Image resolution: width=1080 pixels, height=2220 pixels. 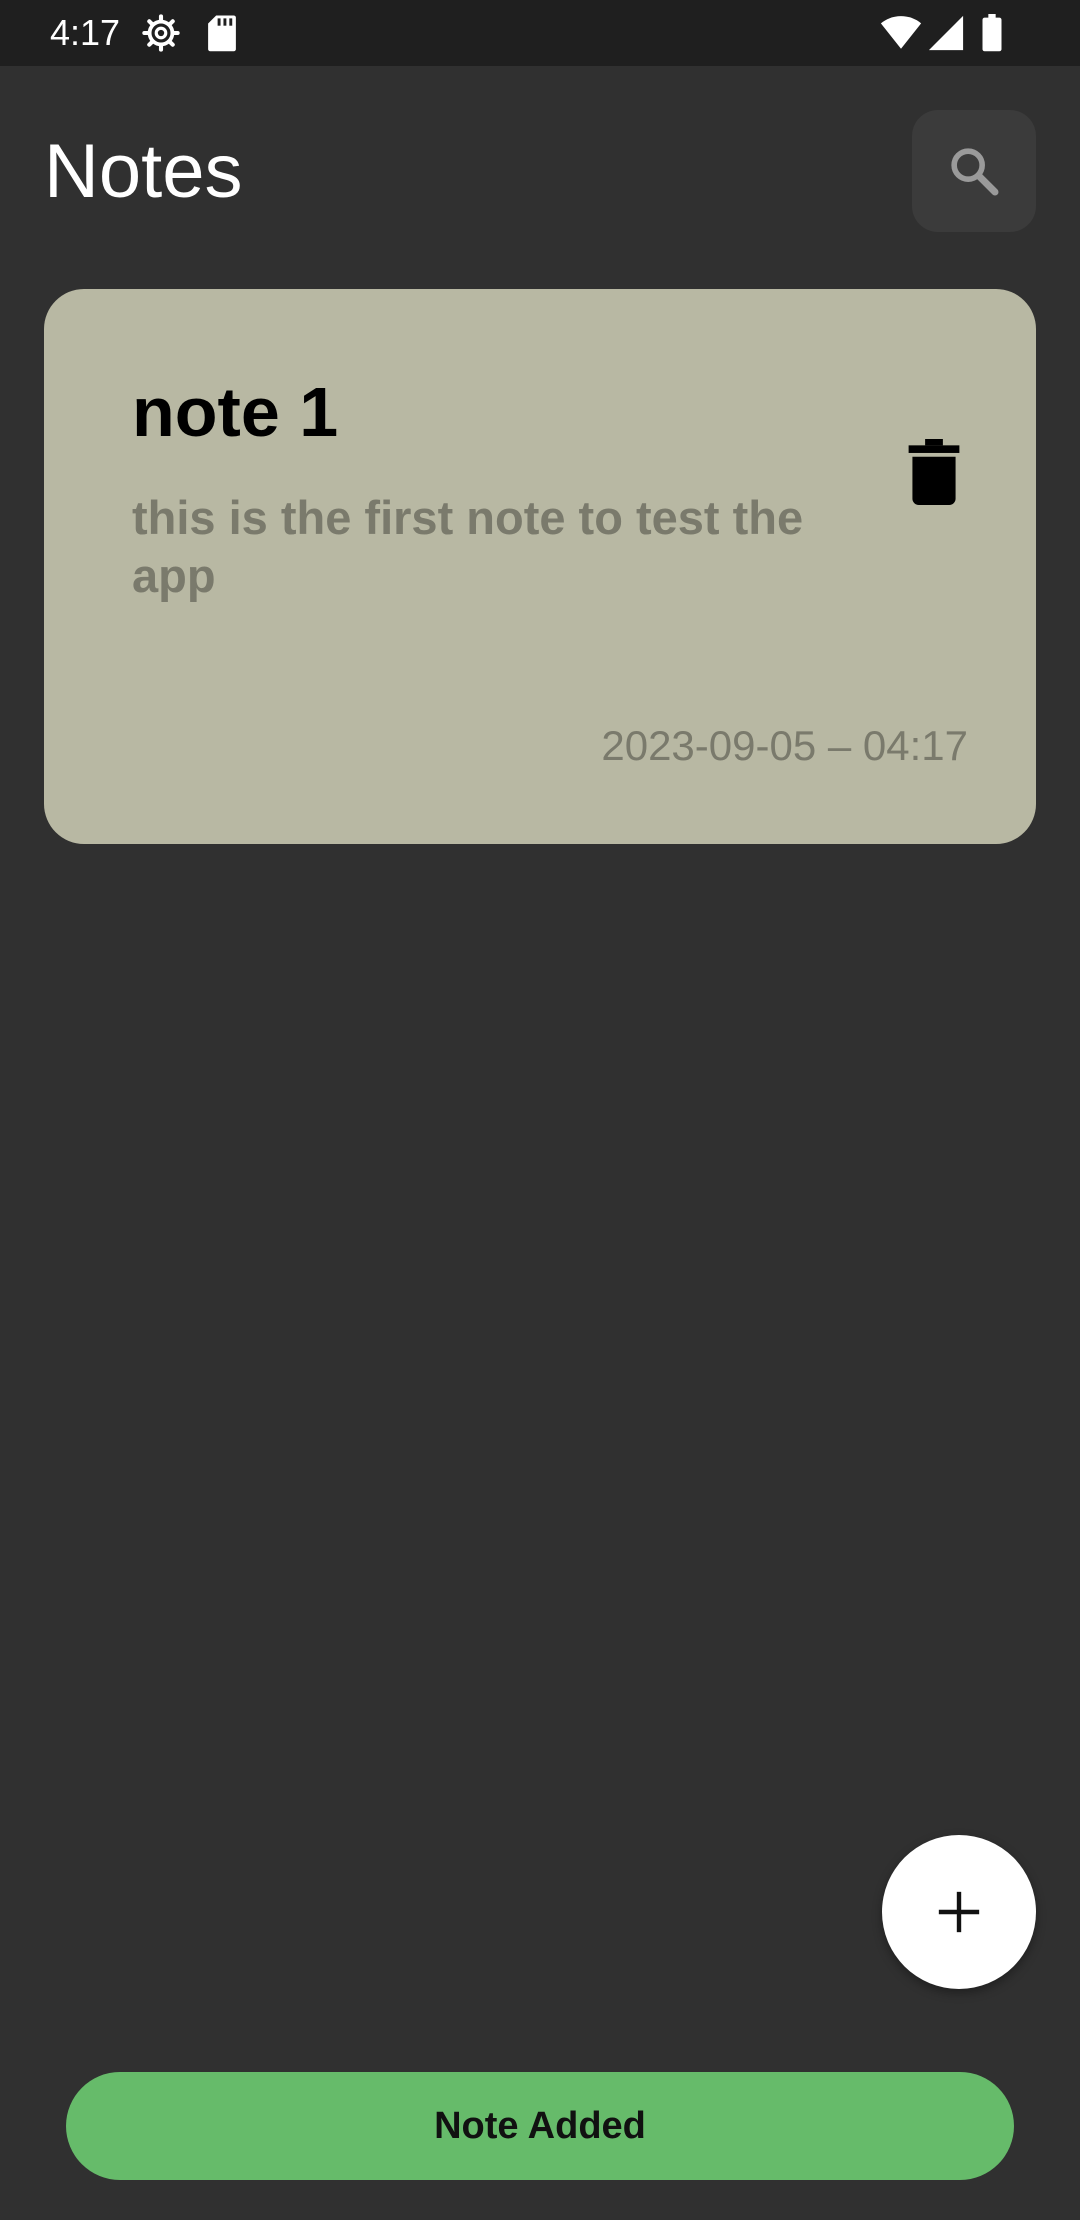 I want to click on trash-icon, so click(x=934, y=472).